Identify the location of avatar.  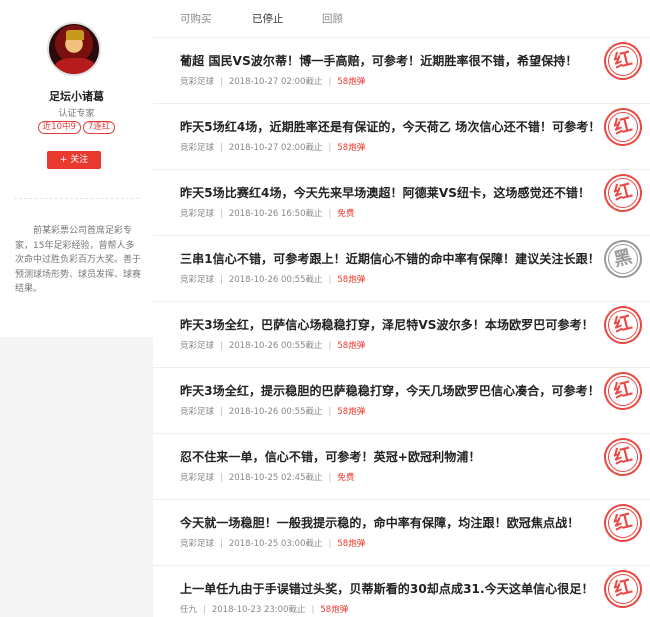
(74, 49).